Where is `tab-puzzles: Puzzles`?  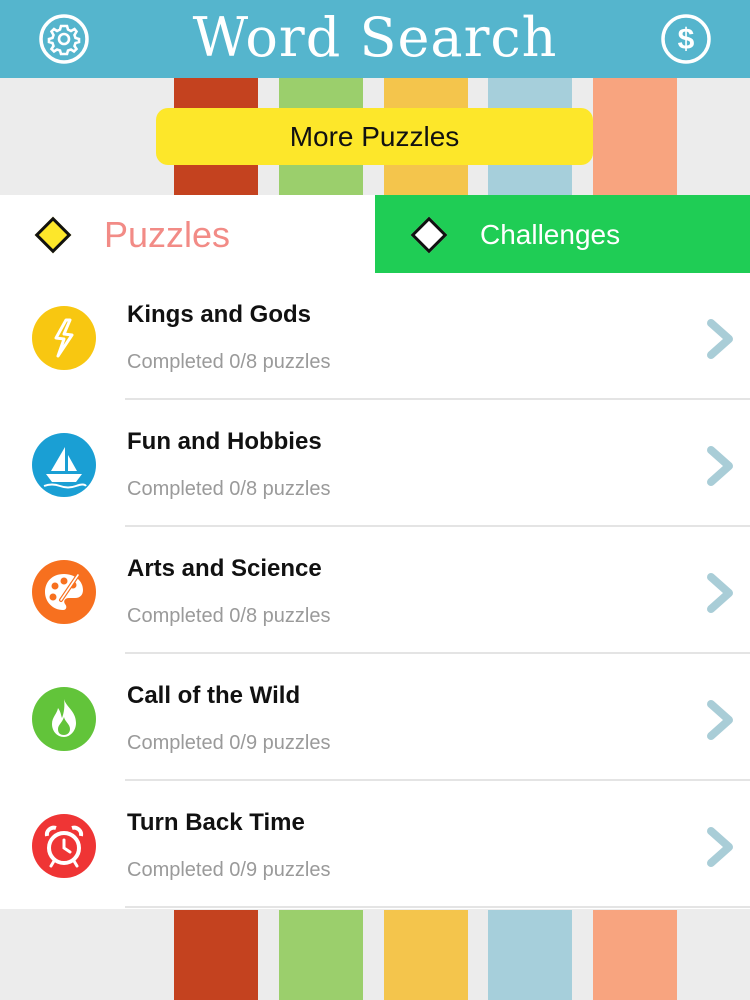
tab-puzzles: Puzzles is located at coordinates (187, 234).